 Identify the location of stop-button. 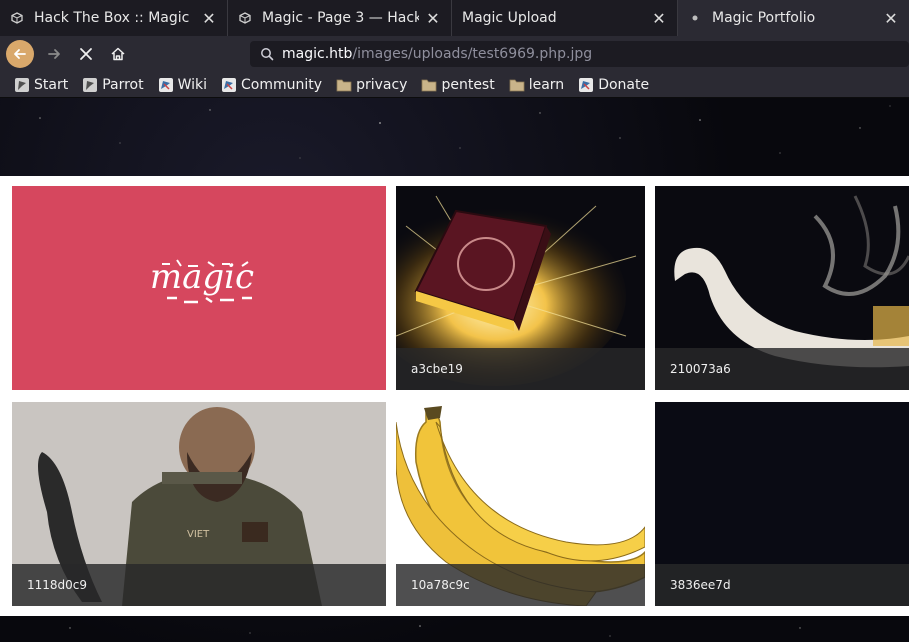
(86, 54).